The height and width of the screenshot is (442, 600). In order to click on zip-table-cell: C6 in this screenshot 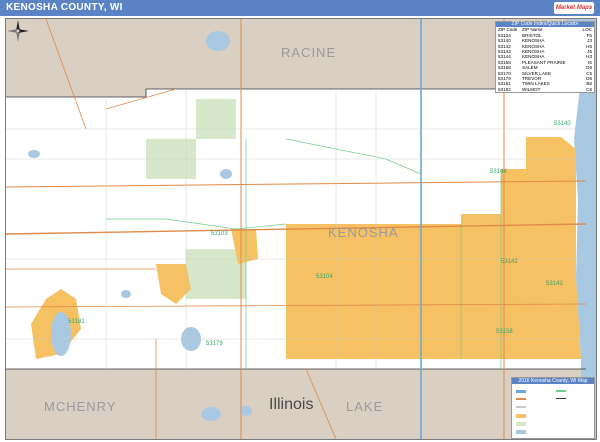, I will do `click(589, 89)`.